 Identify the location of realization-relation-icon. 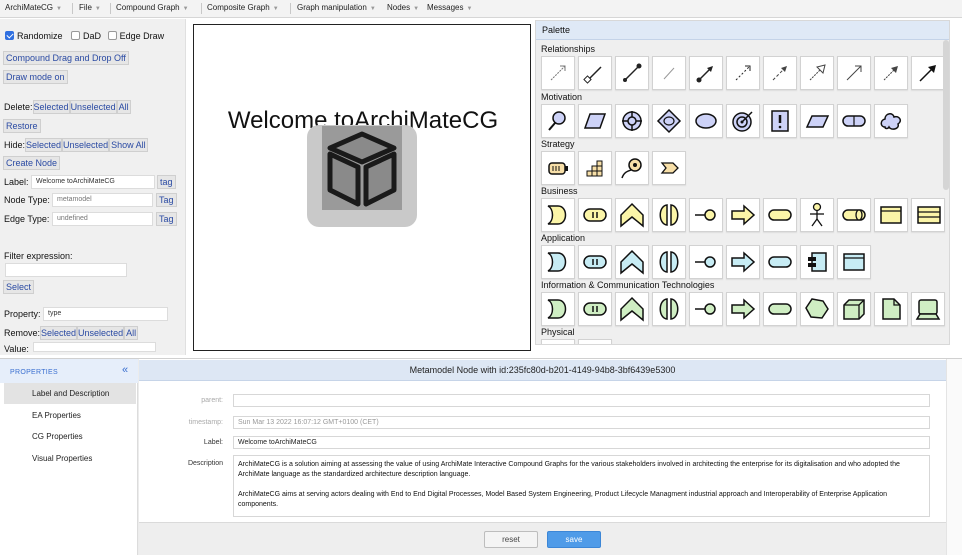
(928, 73).